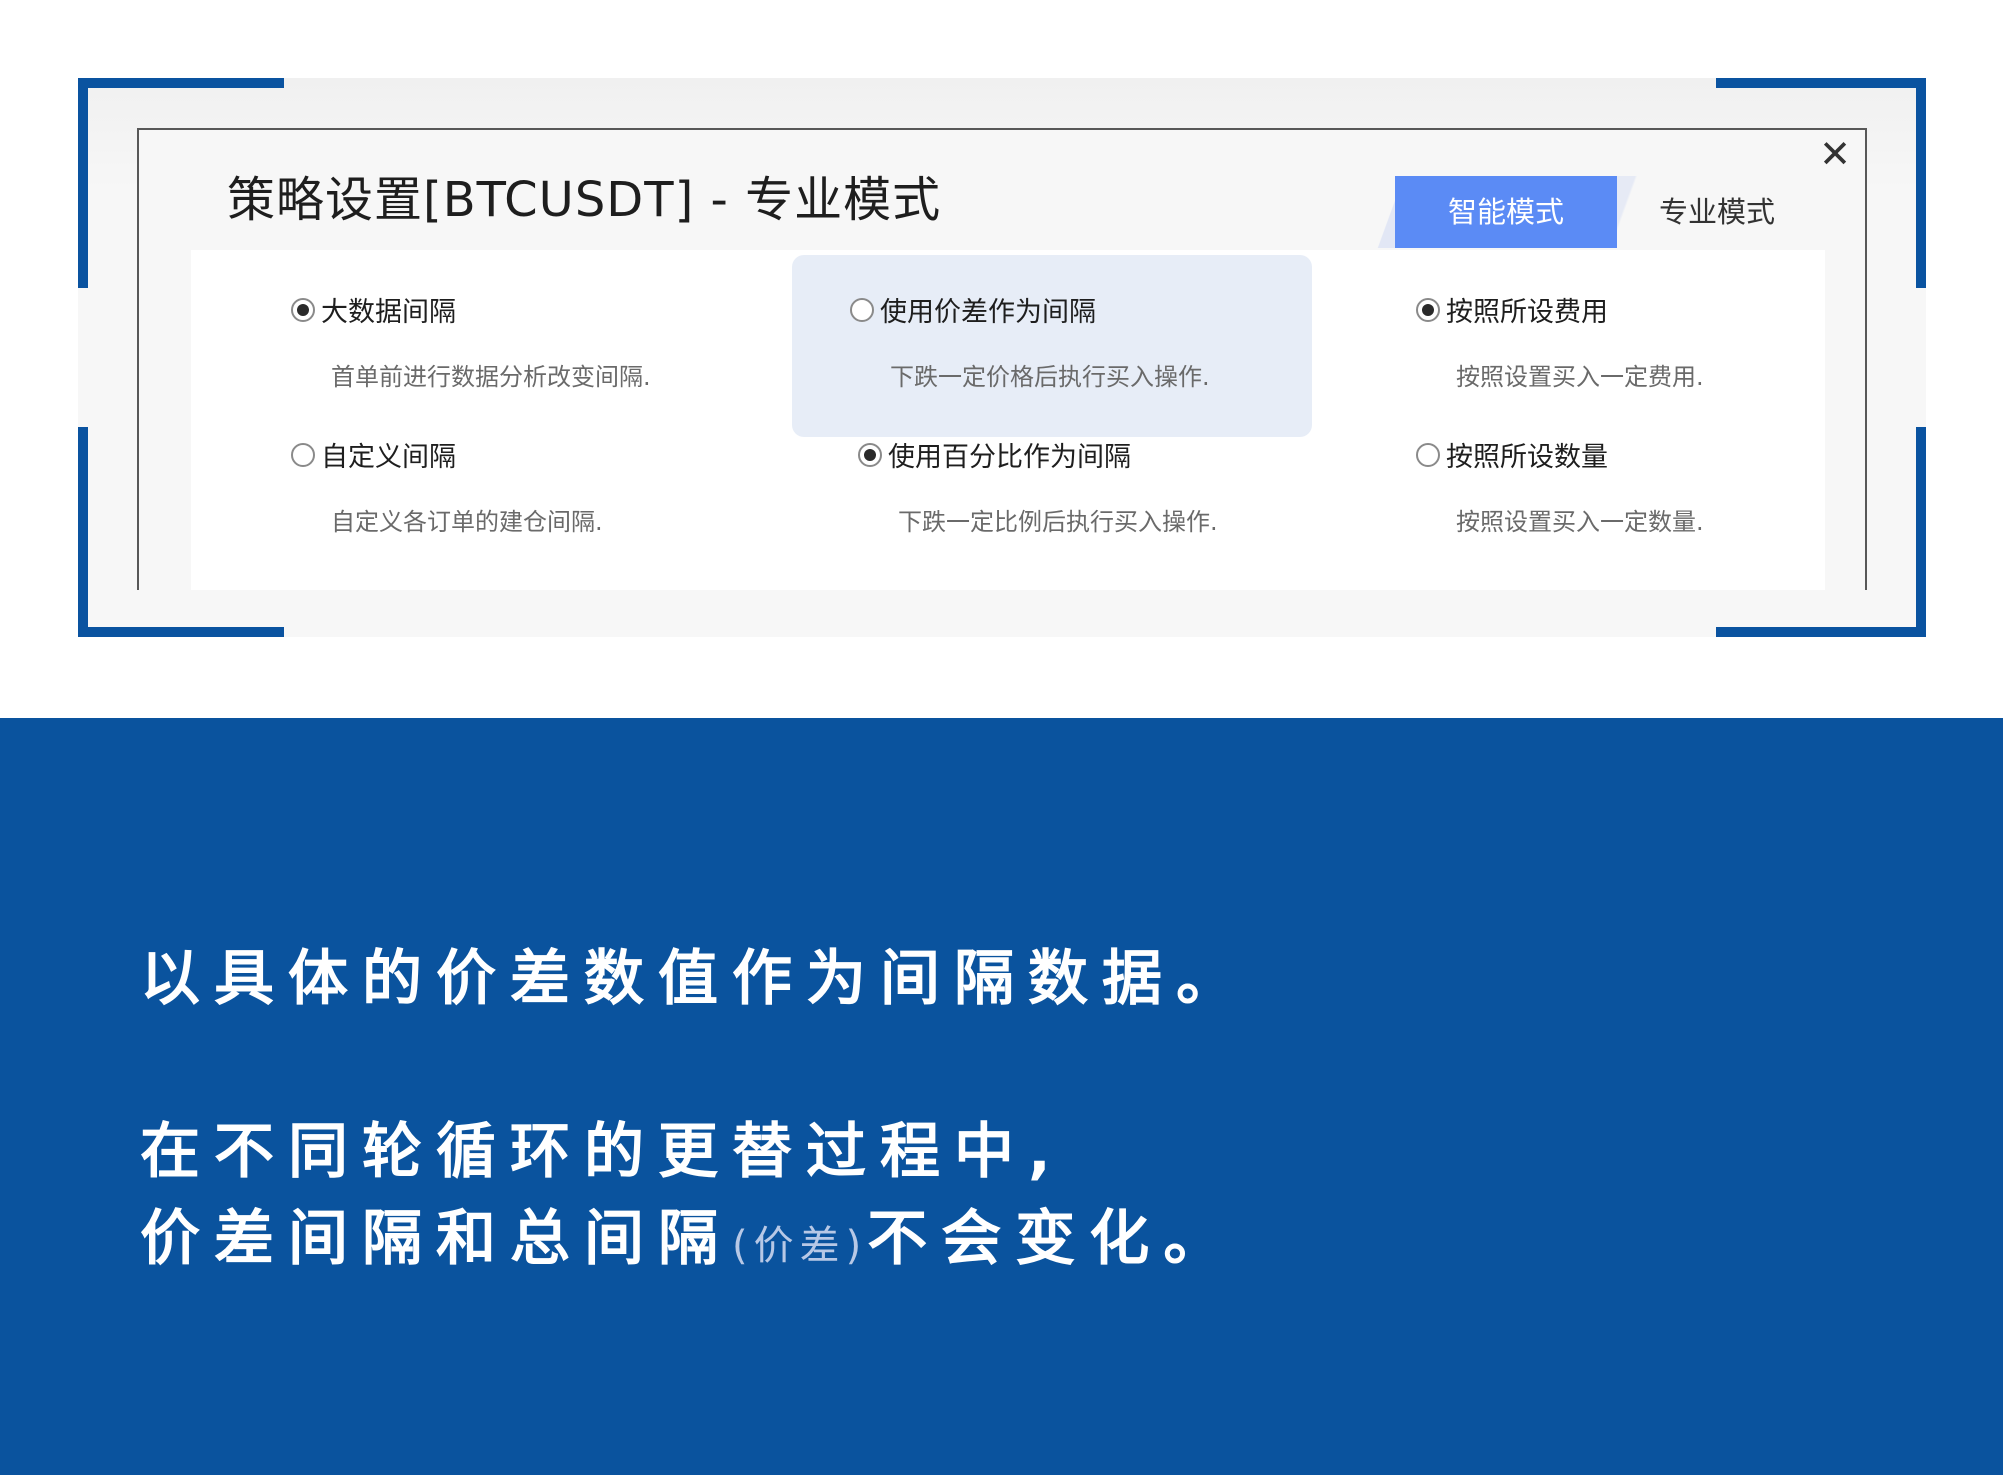 This screenshot has height=1475, width=2003. I want to click on option-label: 按照所设数量, so click(1527, 457).